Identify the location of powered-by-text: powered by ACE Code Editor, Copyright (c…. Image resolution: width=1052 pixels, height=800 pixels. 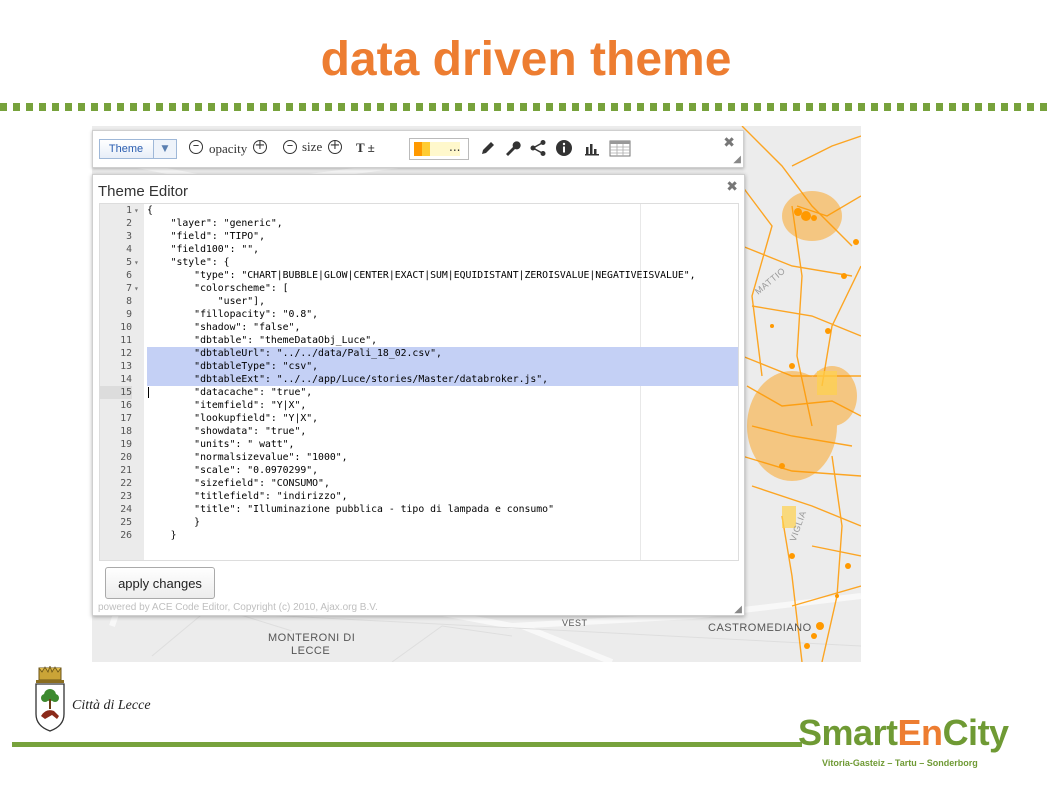
(238, 607).